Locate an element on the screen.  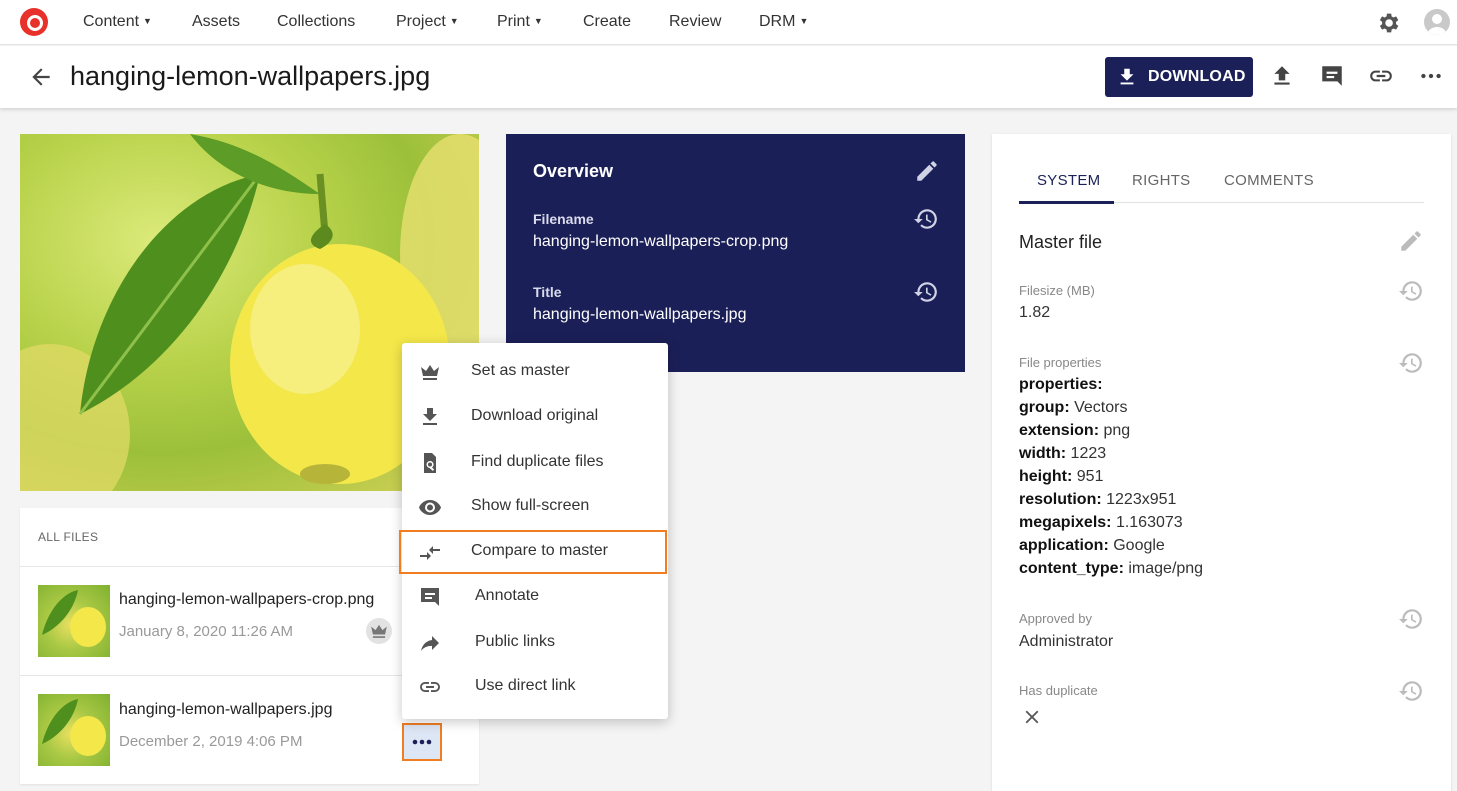
has-duplicate-label: Has duplicate is located at coordinates (1058, 690).